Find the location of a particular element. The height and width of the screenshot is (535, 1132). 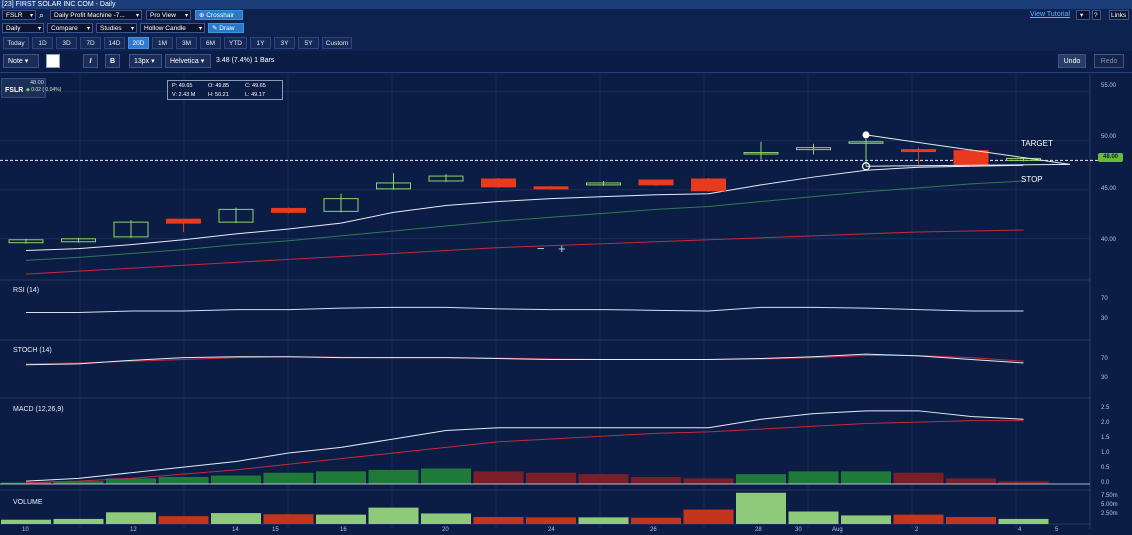

ohlc-close: C: 49.65 is located at coordinates (255, 86).